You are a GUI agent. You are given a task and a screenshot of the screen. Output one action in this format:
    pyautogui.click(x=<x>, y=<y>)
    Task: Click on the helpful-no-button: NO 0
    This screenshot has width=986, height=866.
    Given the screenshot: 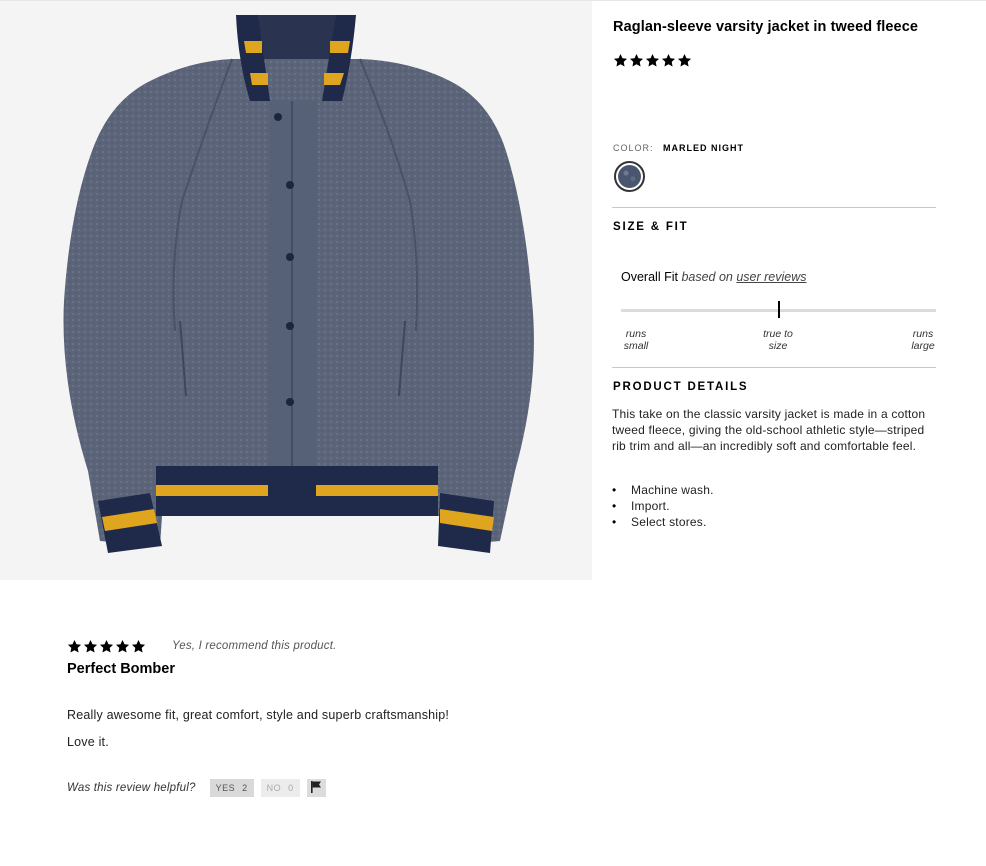 What is the action you would take?
    pyautogui.click(x=280, y=788)
    